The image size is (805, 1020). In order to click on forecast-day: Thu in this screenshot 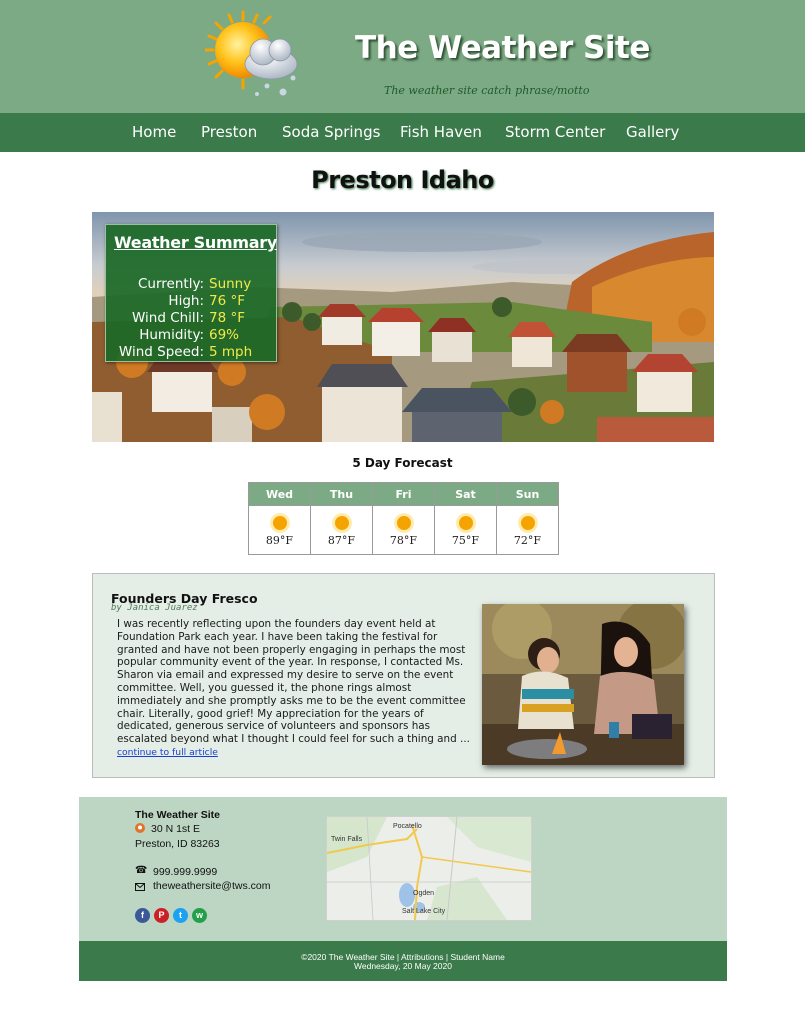, I will do `click(341, 494)`.